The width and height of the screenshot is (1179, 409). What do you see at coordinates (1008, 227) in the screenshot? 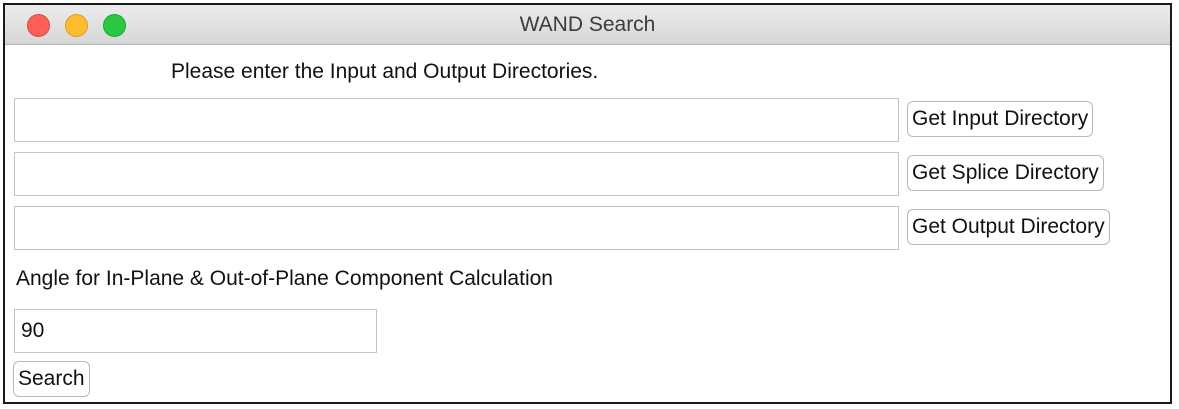
I see `get-output-directory-button: Get Output Directory` at bounding box center [1008, 227].